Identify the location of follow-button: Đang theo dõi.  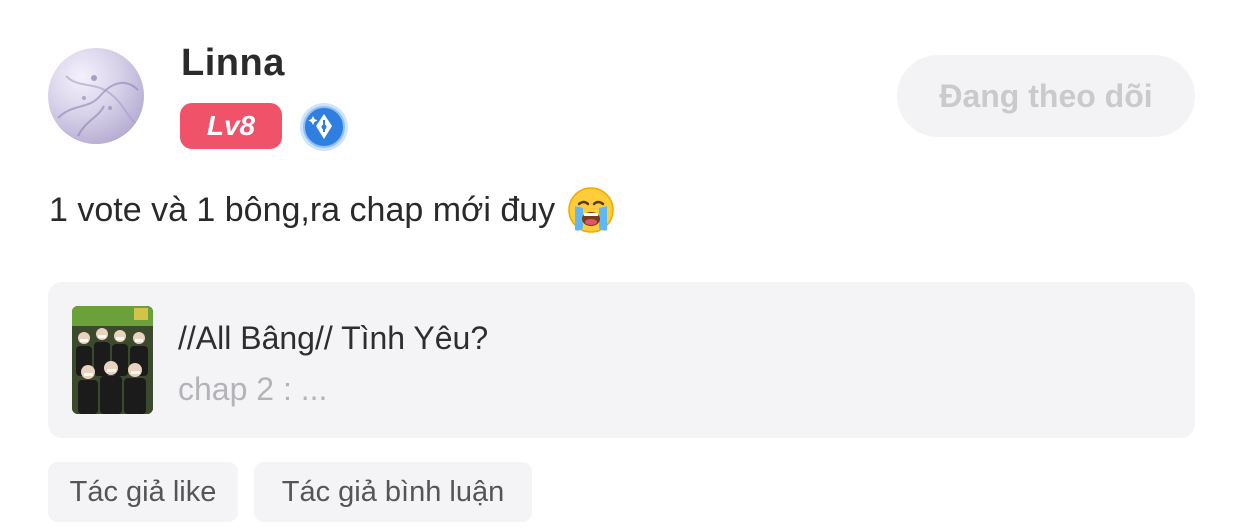
(1046, 96).